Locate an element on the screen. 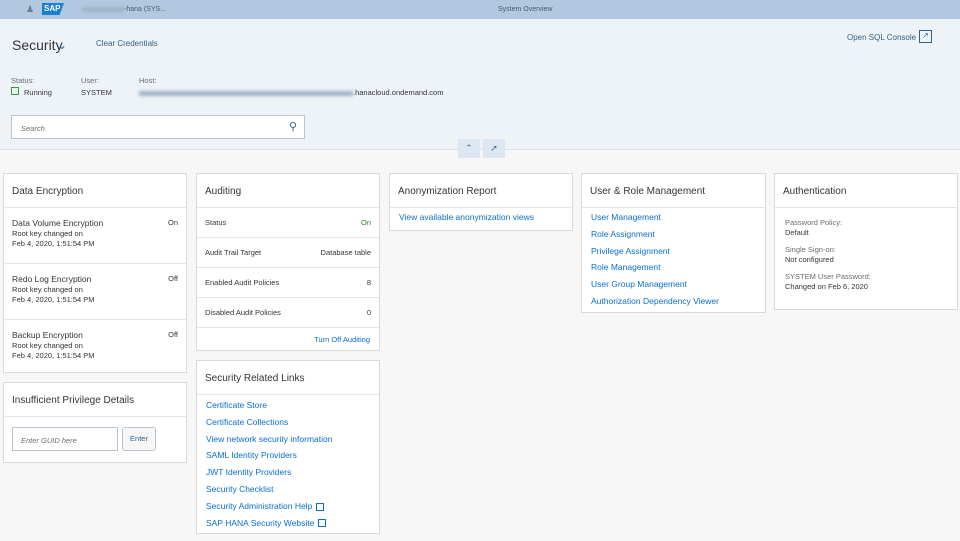 This screenshot has height=541, width=960. link-hana-security-website: SAP HANA Security Website is located at coordinates (288, 523).